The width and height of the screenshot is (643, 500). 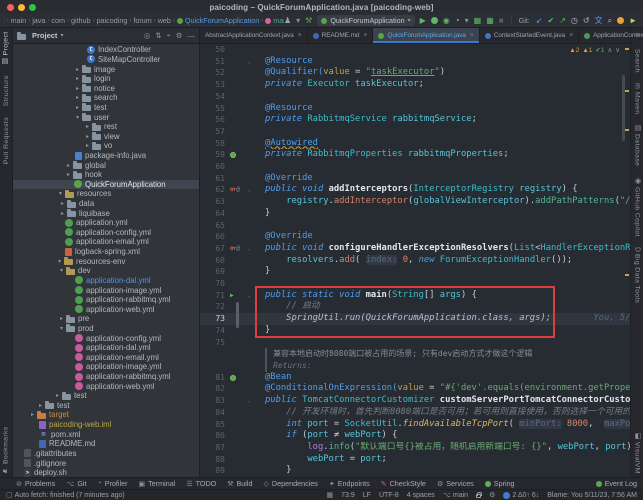 What do you see at coordinates (106, 425) in the screenshot?
I see `tree-item-paicoding-web-iml: paicoding-web.iml` at bounding box center [106, 425].